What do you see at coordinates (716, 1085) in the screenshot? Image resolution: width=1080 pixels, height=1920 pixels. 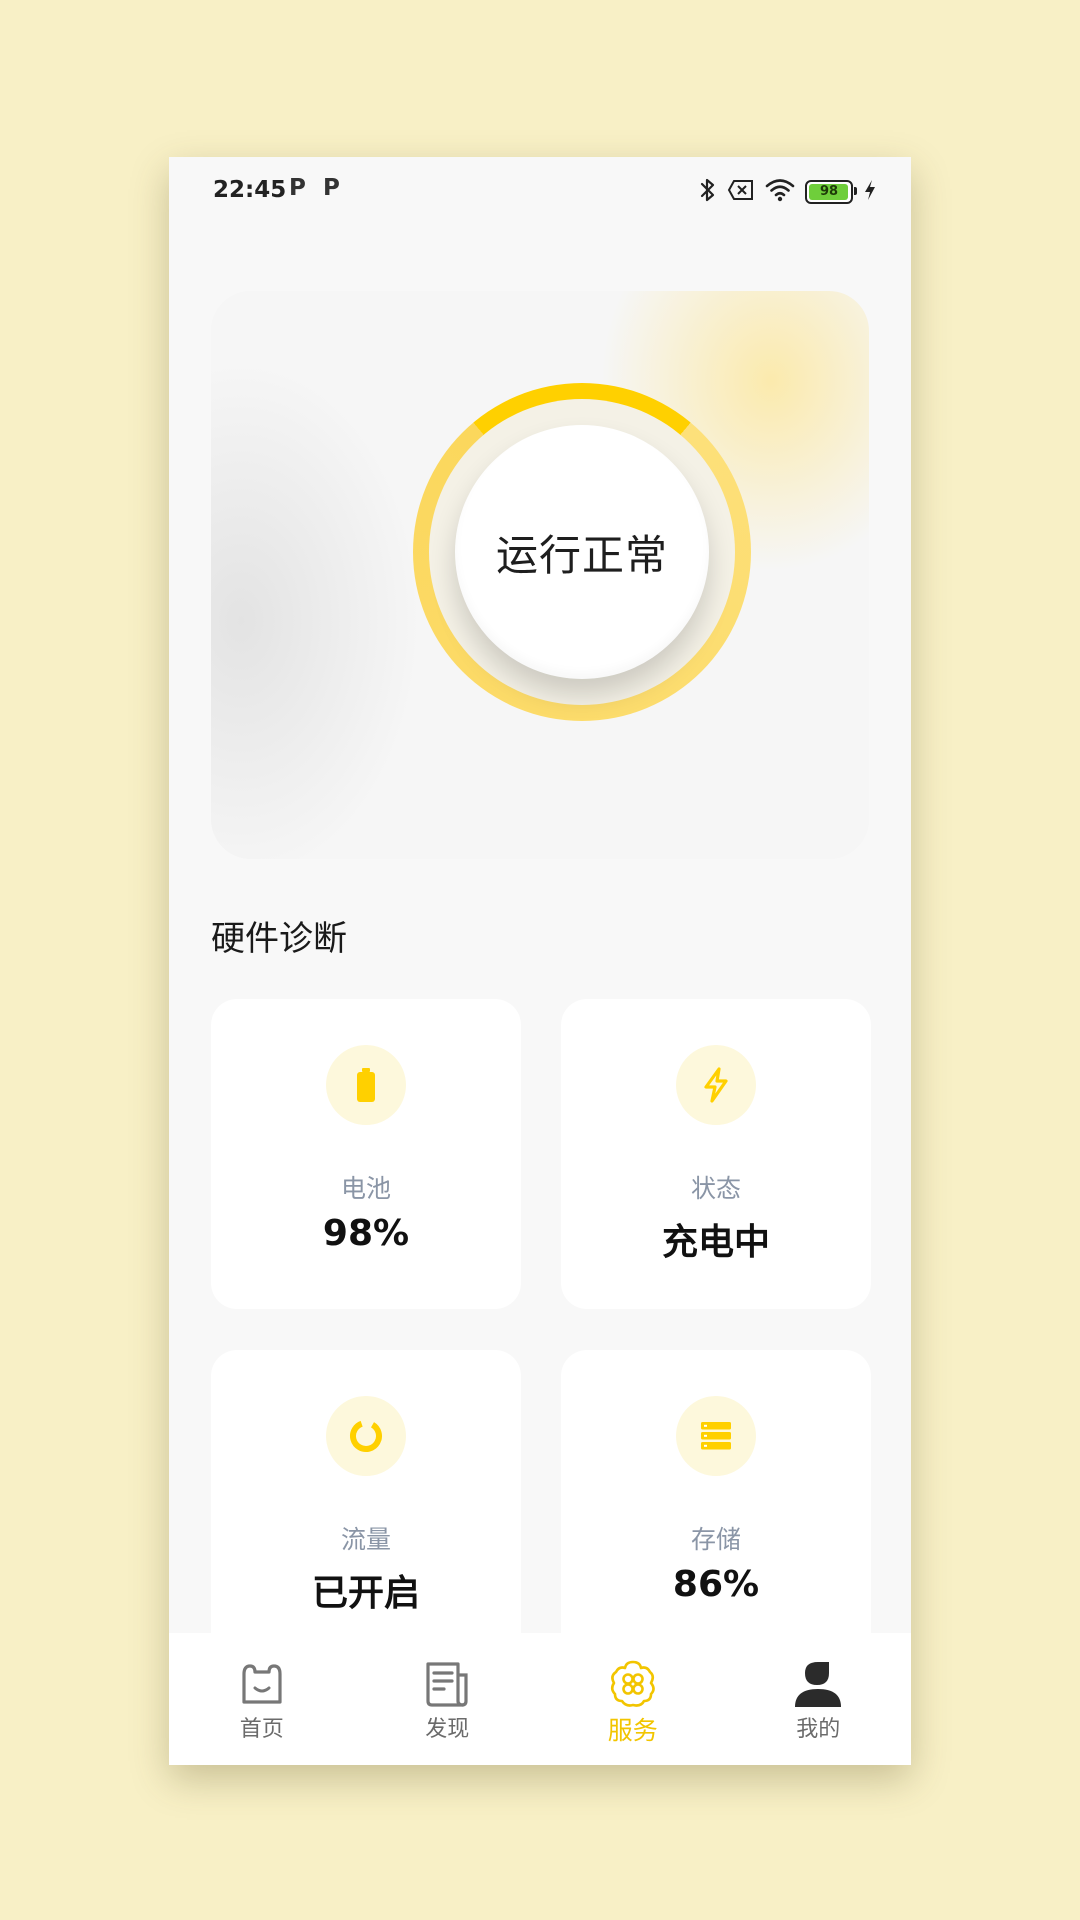 I see `bolt-icon` at bounding box center [716, 1085].